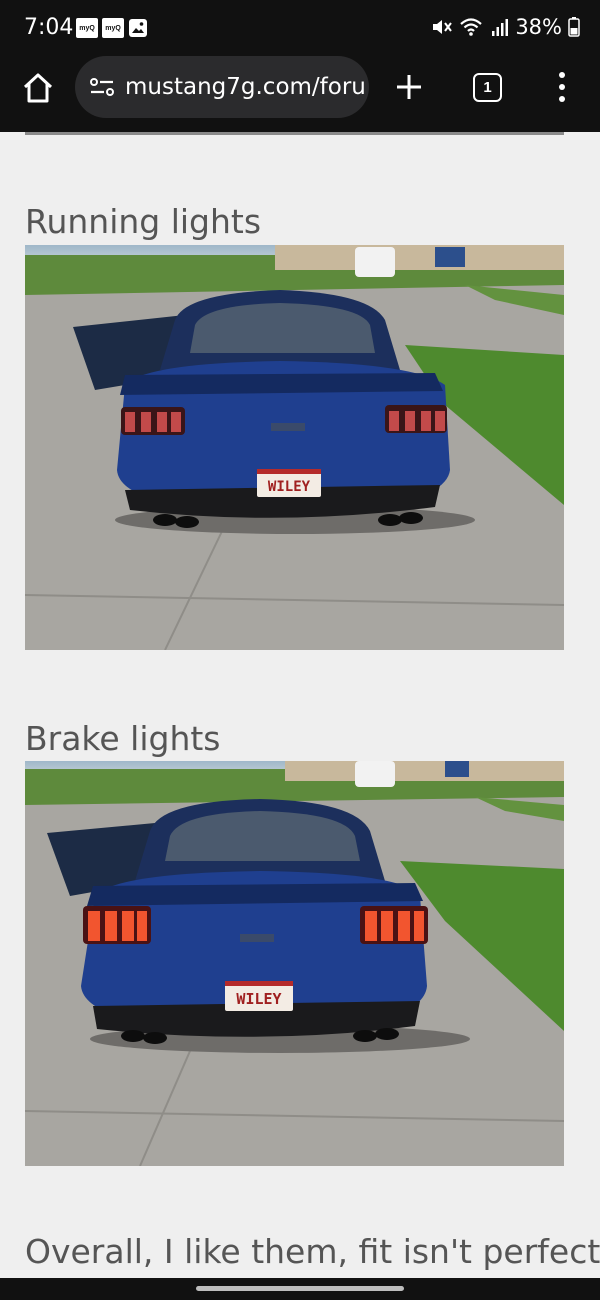 This screenshot has height=1300, width=600. Describe the element at coordinates (443, 27) in the screenshot. I see `mute-icon` at that location.